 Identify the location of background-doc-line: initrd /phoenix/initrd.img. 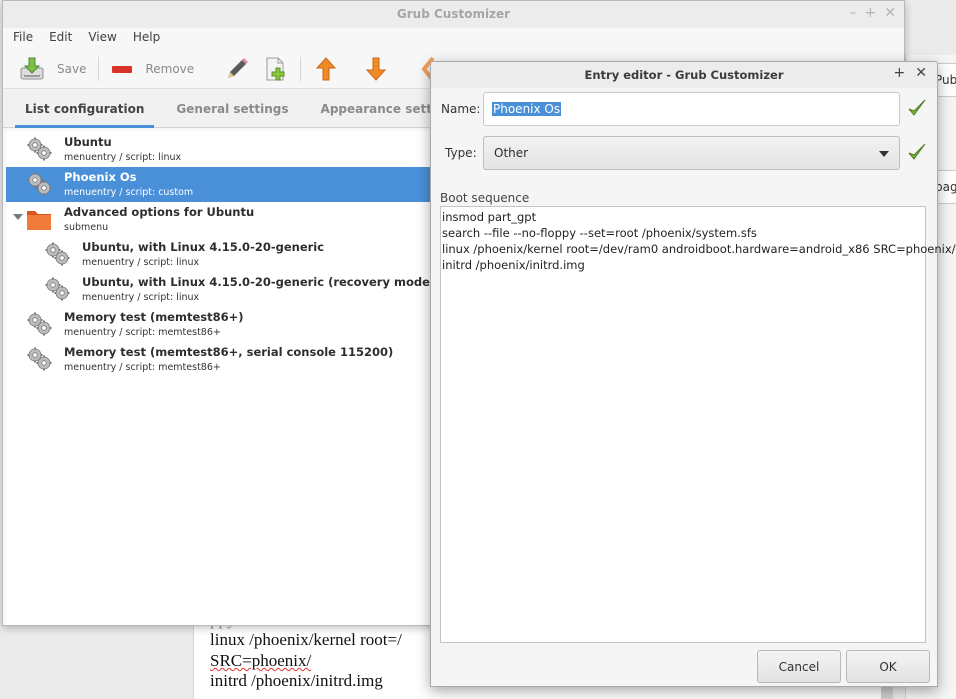
(296, 680).